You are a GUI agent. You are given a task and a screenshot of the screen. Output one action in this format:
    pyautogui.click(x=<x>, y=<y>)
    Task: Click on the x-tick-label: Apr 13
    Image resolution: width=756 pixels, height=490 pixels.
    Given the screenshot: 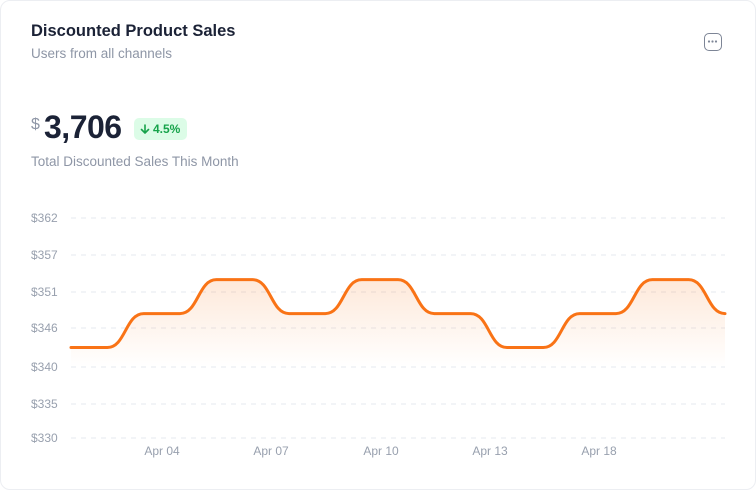 What is the action you would take?
    pyautogui.click(x=490, y=451)
    